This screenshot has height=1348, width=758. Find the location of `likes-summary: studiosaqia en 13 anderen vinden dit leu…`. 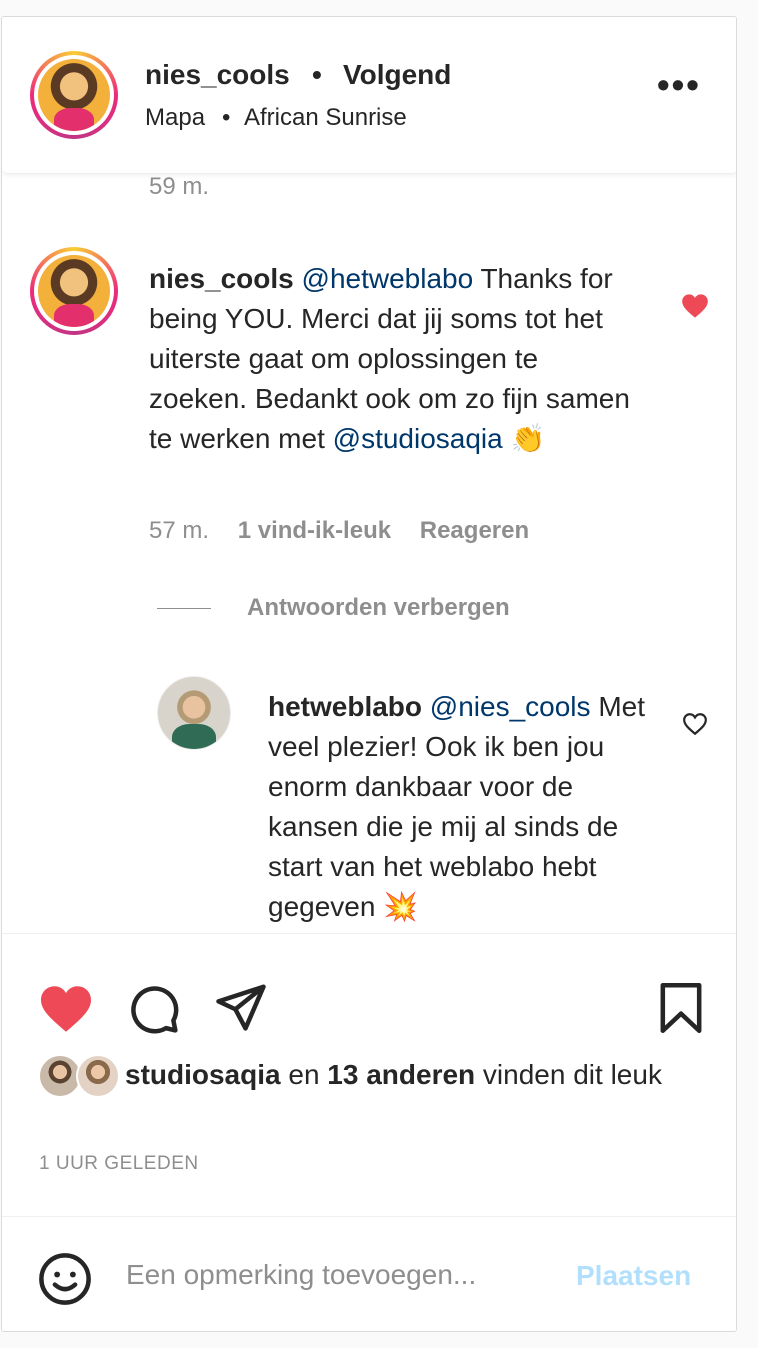

likes-summary: studiosaqia en 13 anderen vinden dit leu… is located at coordinates (405, 1075).